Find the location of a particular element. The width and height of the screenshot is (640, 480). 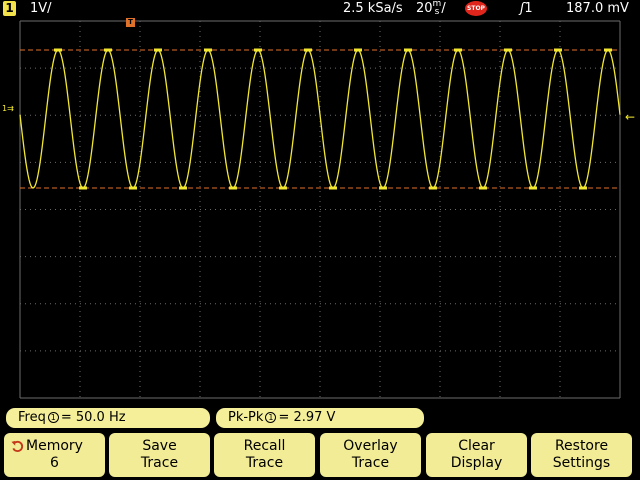

rotate-icon is located at coordinates (17, 446).